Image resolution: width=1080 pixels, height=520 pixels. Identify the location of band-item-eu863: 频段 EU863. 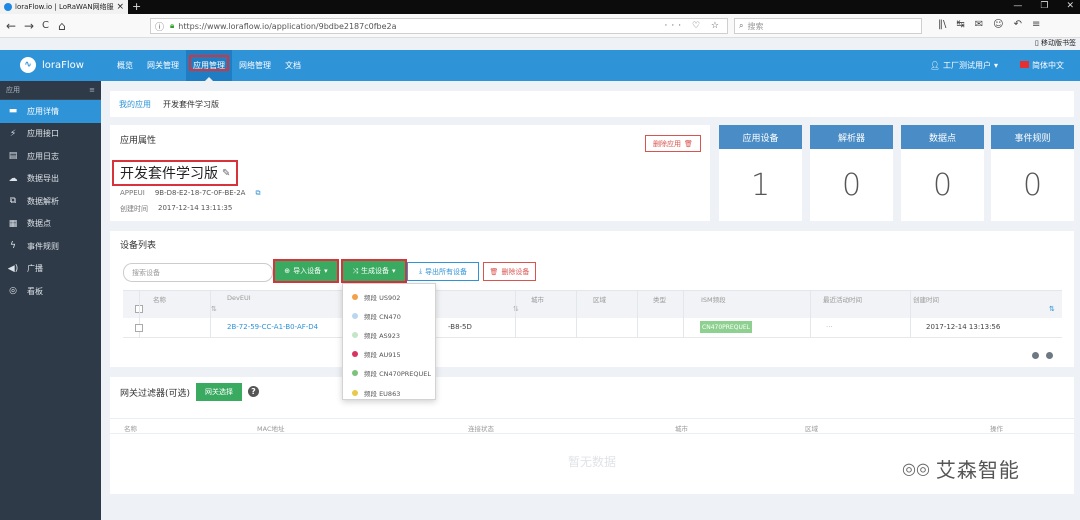
(389, 392).